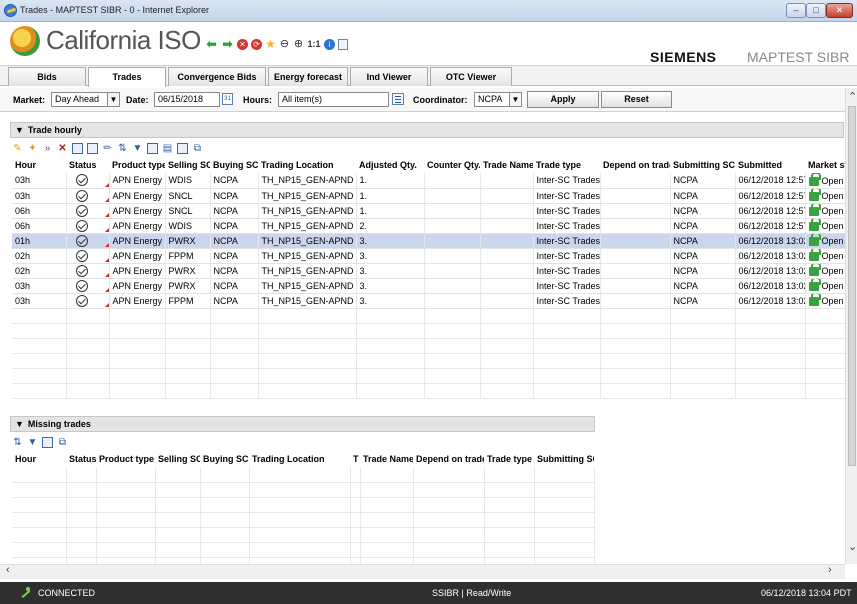  What do you see at coordinates (299, 459) in the screenshot?
I see `column-header: Trading Location` at bounding box center [299, 459].